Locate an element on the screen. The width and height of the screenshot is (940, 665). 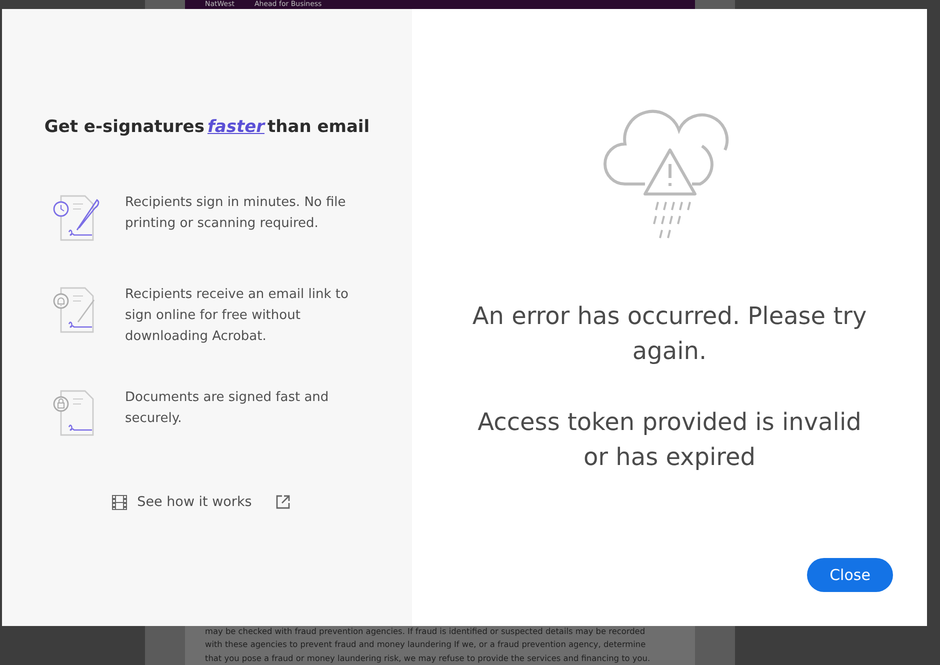
see-how-it-works-link: See how it works is located at coordinates (201, 502).